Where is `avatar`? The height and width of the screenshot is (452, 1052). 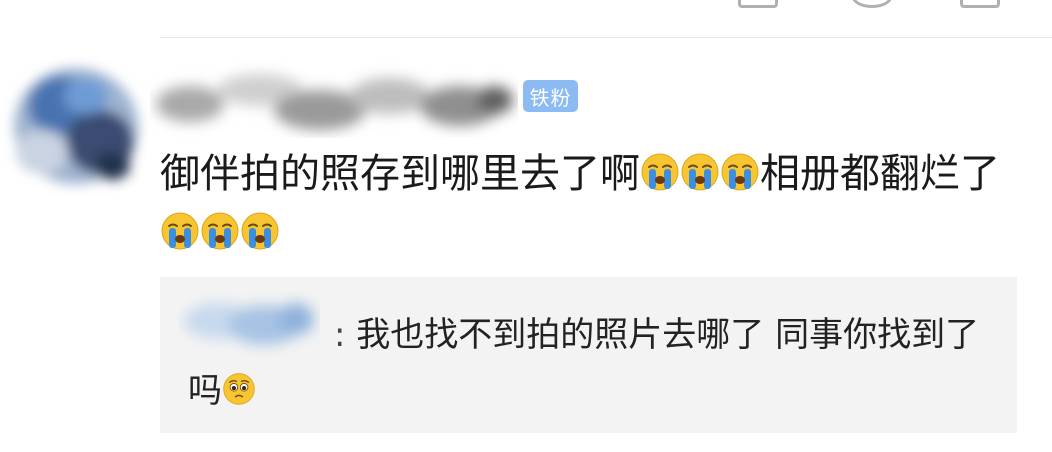
avatar is located at coordinates (76, 126).